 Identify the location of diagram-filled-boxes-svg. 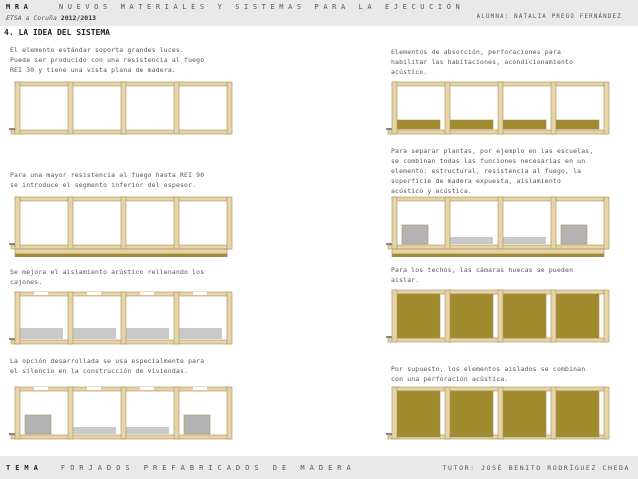
(121, 318).